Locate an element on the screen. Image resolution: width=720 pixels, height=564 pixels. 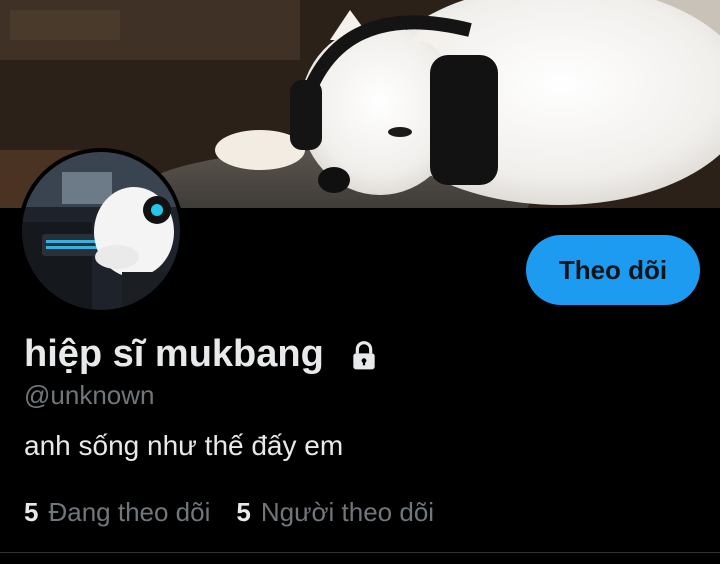
followers-stat: 5 Người theo dõi is located at coordinates (335, 512).